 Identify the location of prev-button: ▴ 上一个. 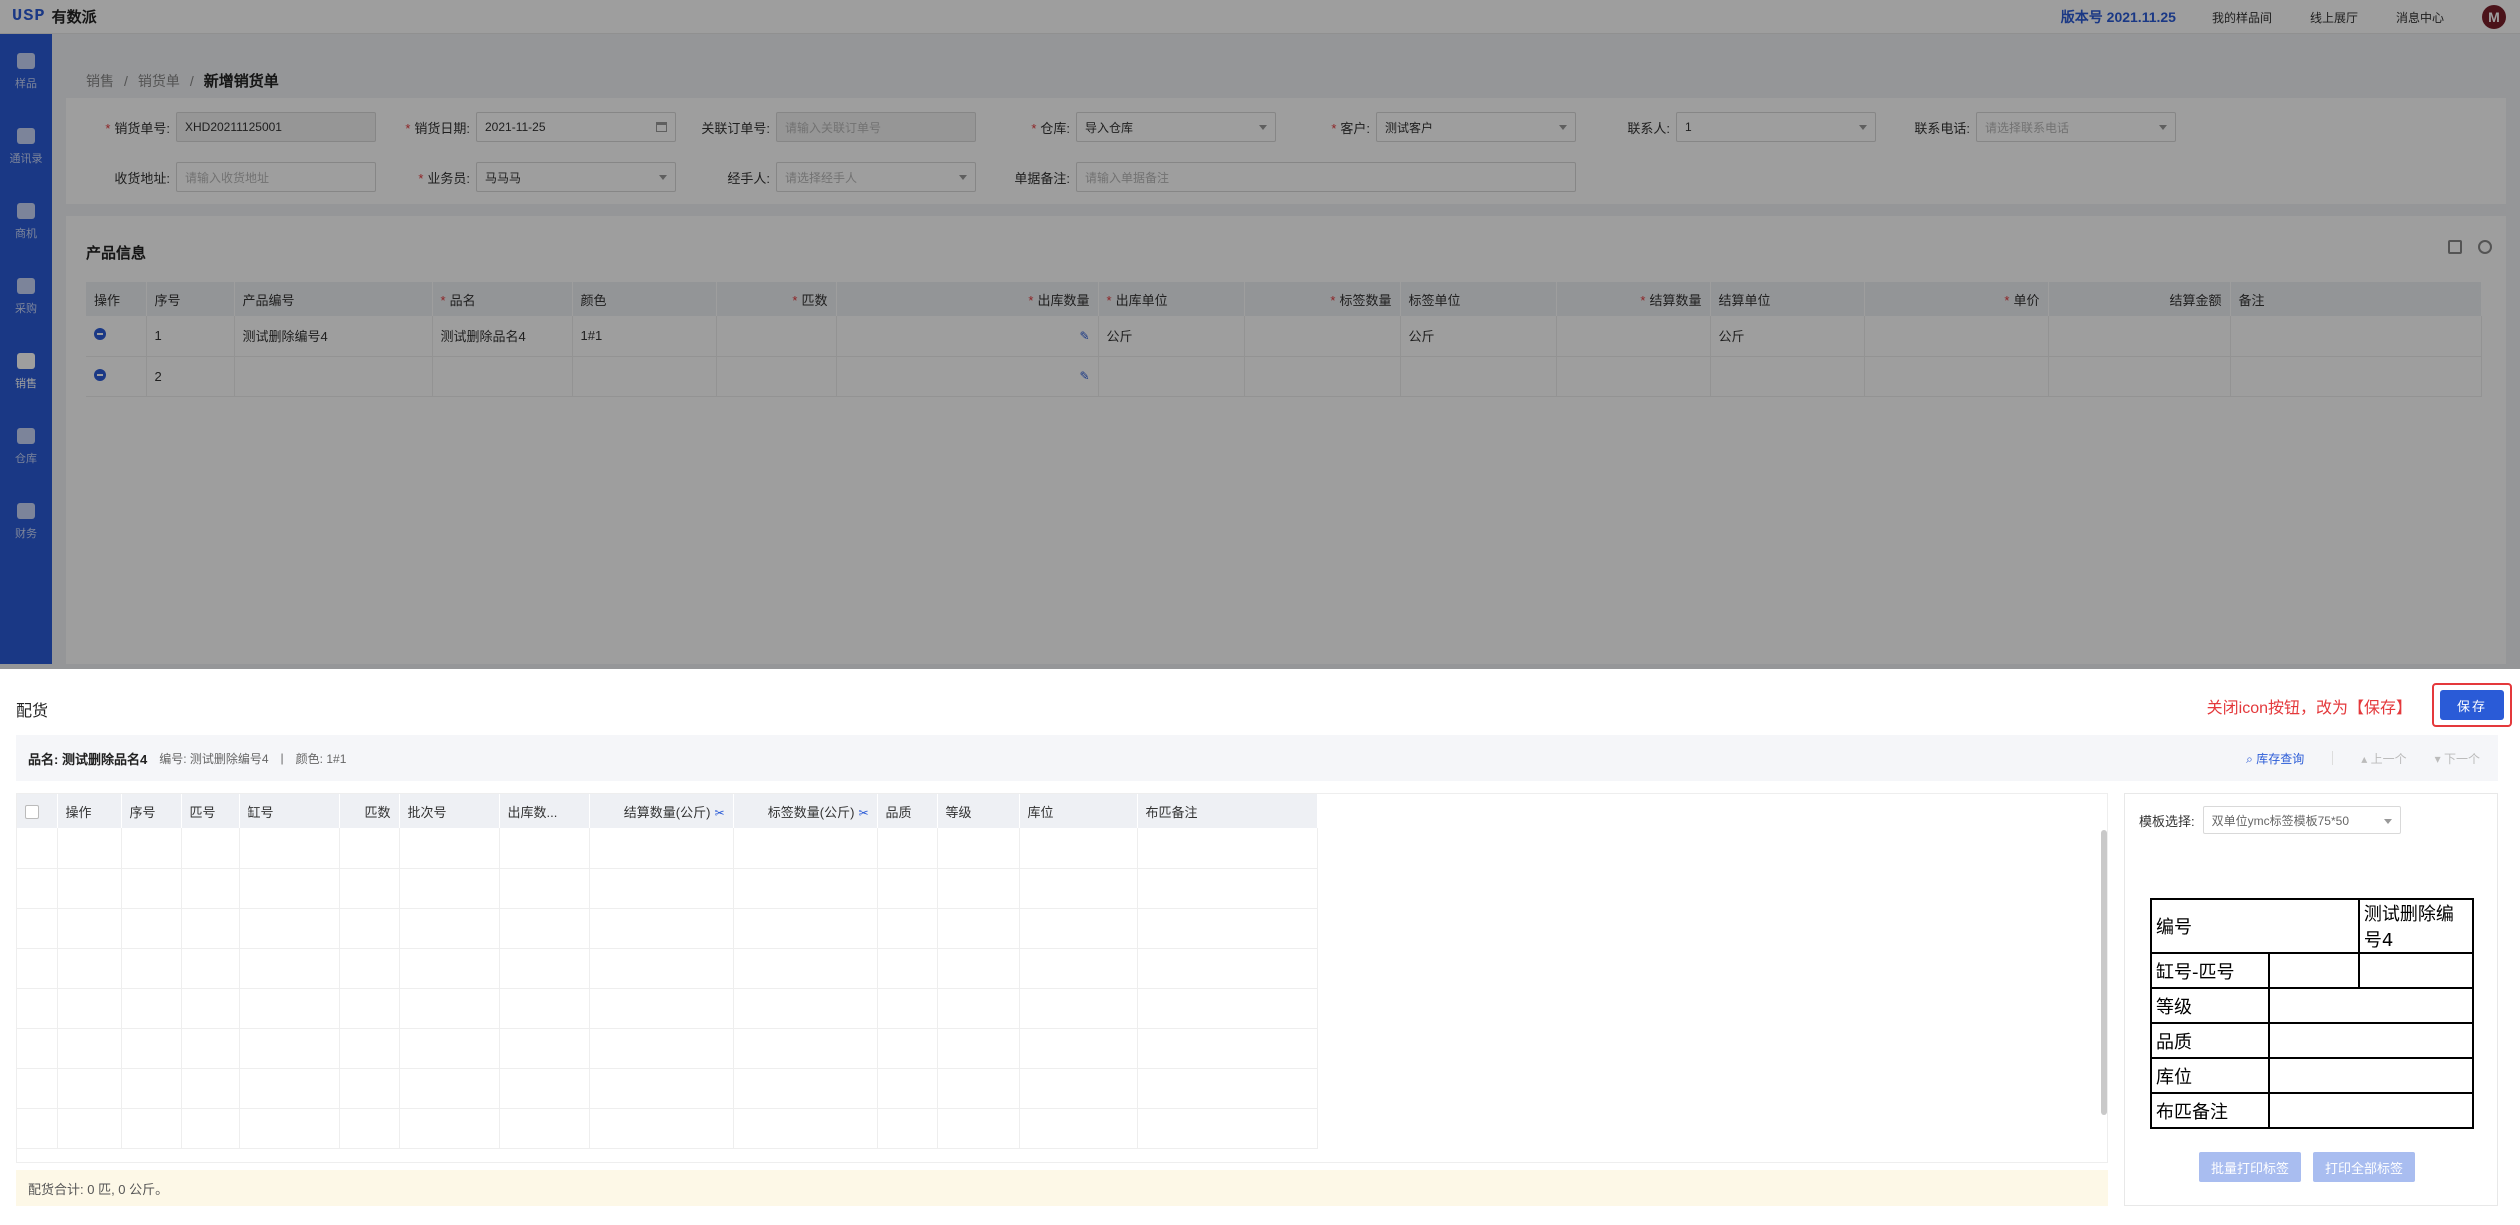
(2383, 758).